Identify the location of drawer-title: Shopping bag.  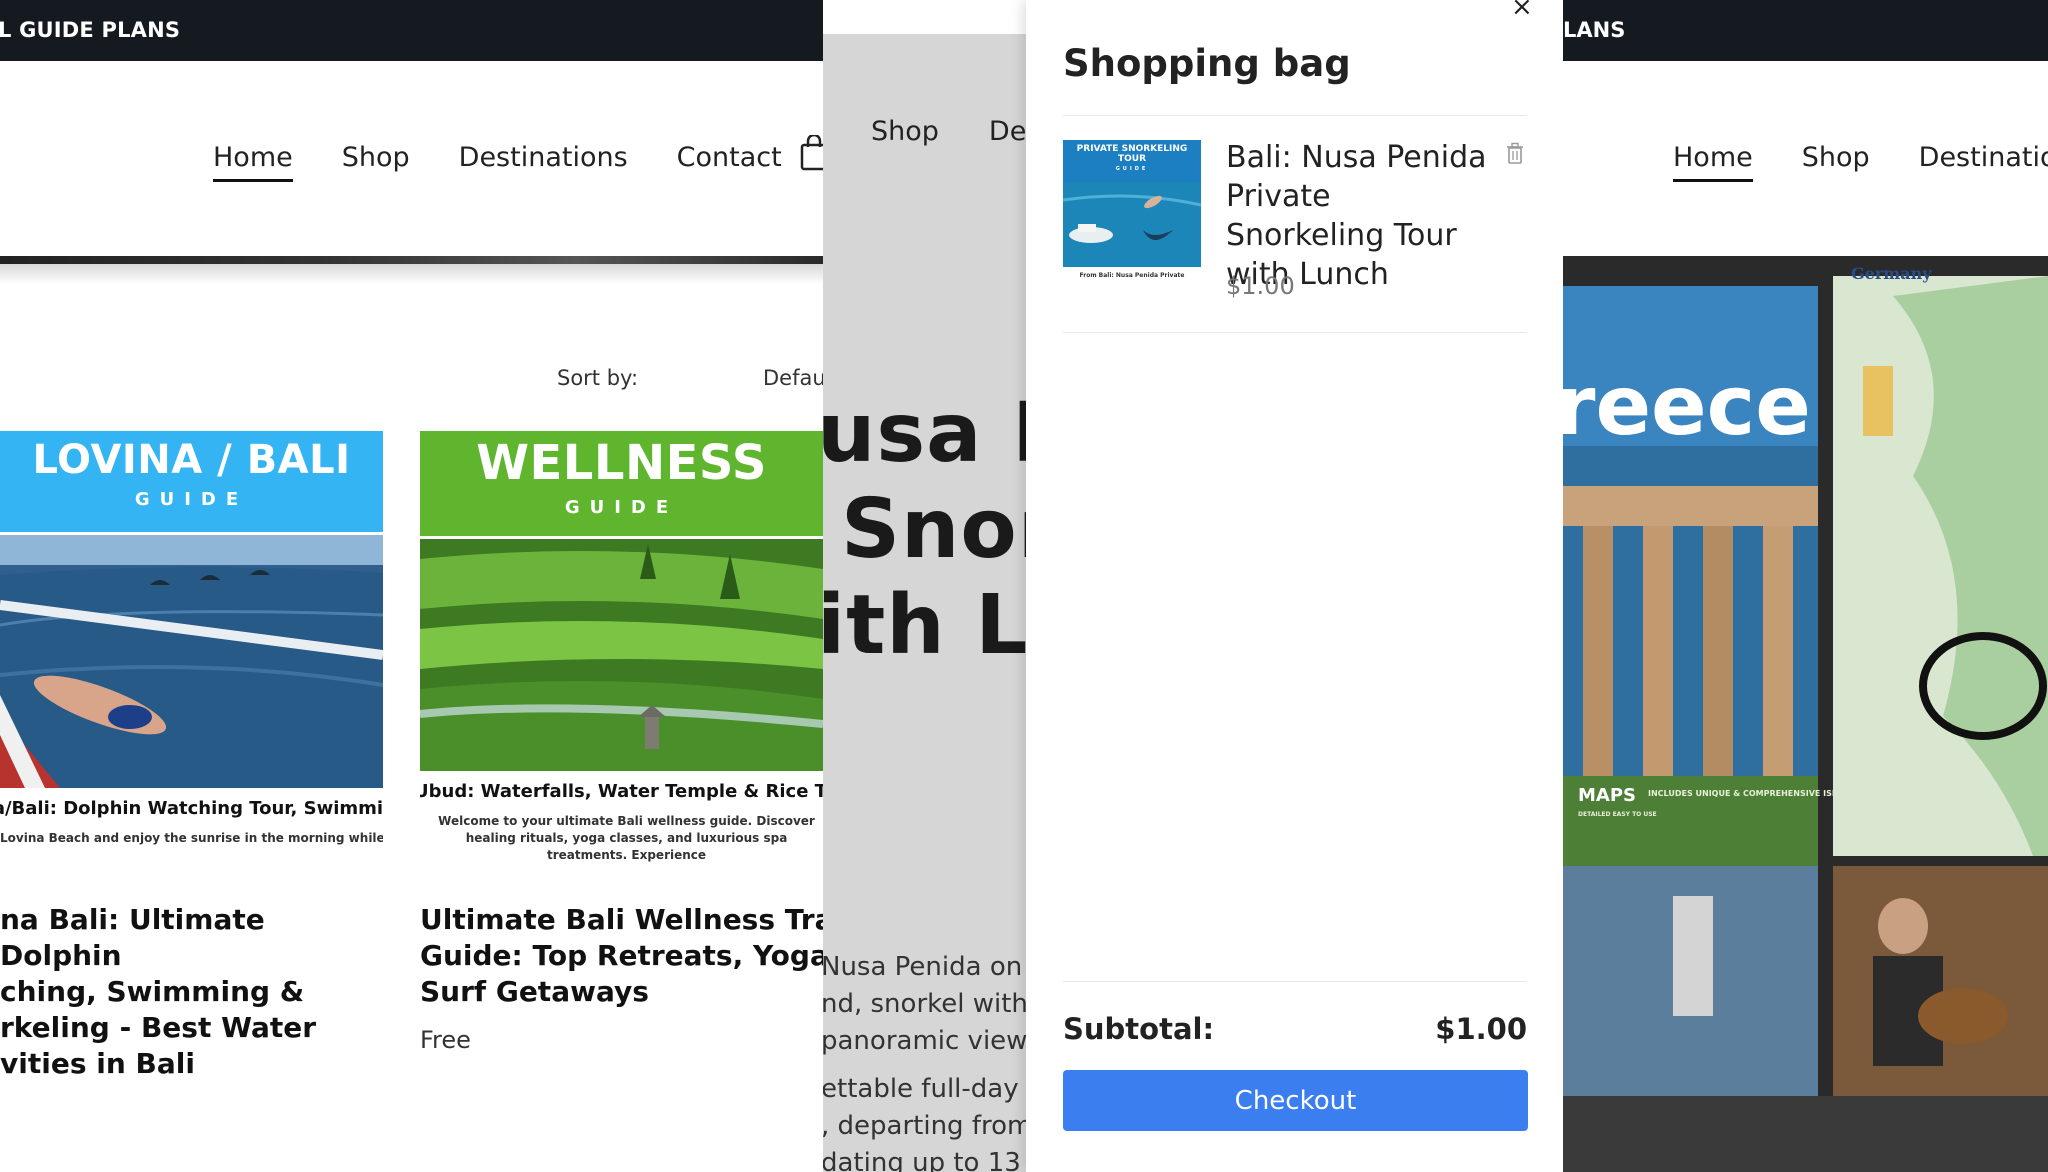
(1207, 63).